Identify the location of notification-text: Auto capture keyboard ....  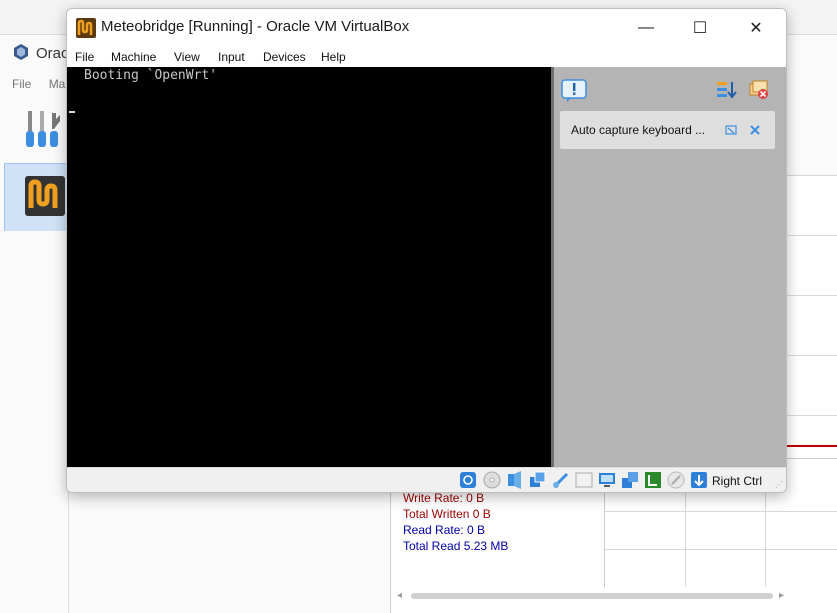
(638, 130).